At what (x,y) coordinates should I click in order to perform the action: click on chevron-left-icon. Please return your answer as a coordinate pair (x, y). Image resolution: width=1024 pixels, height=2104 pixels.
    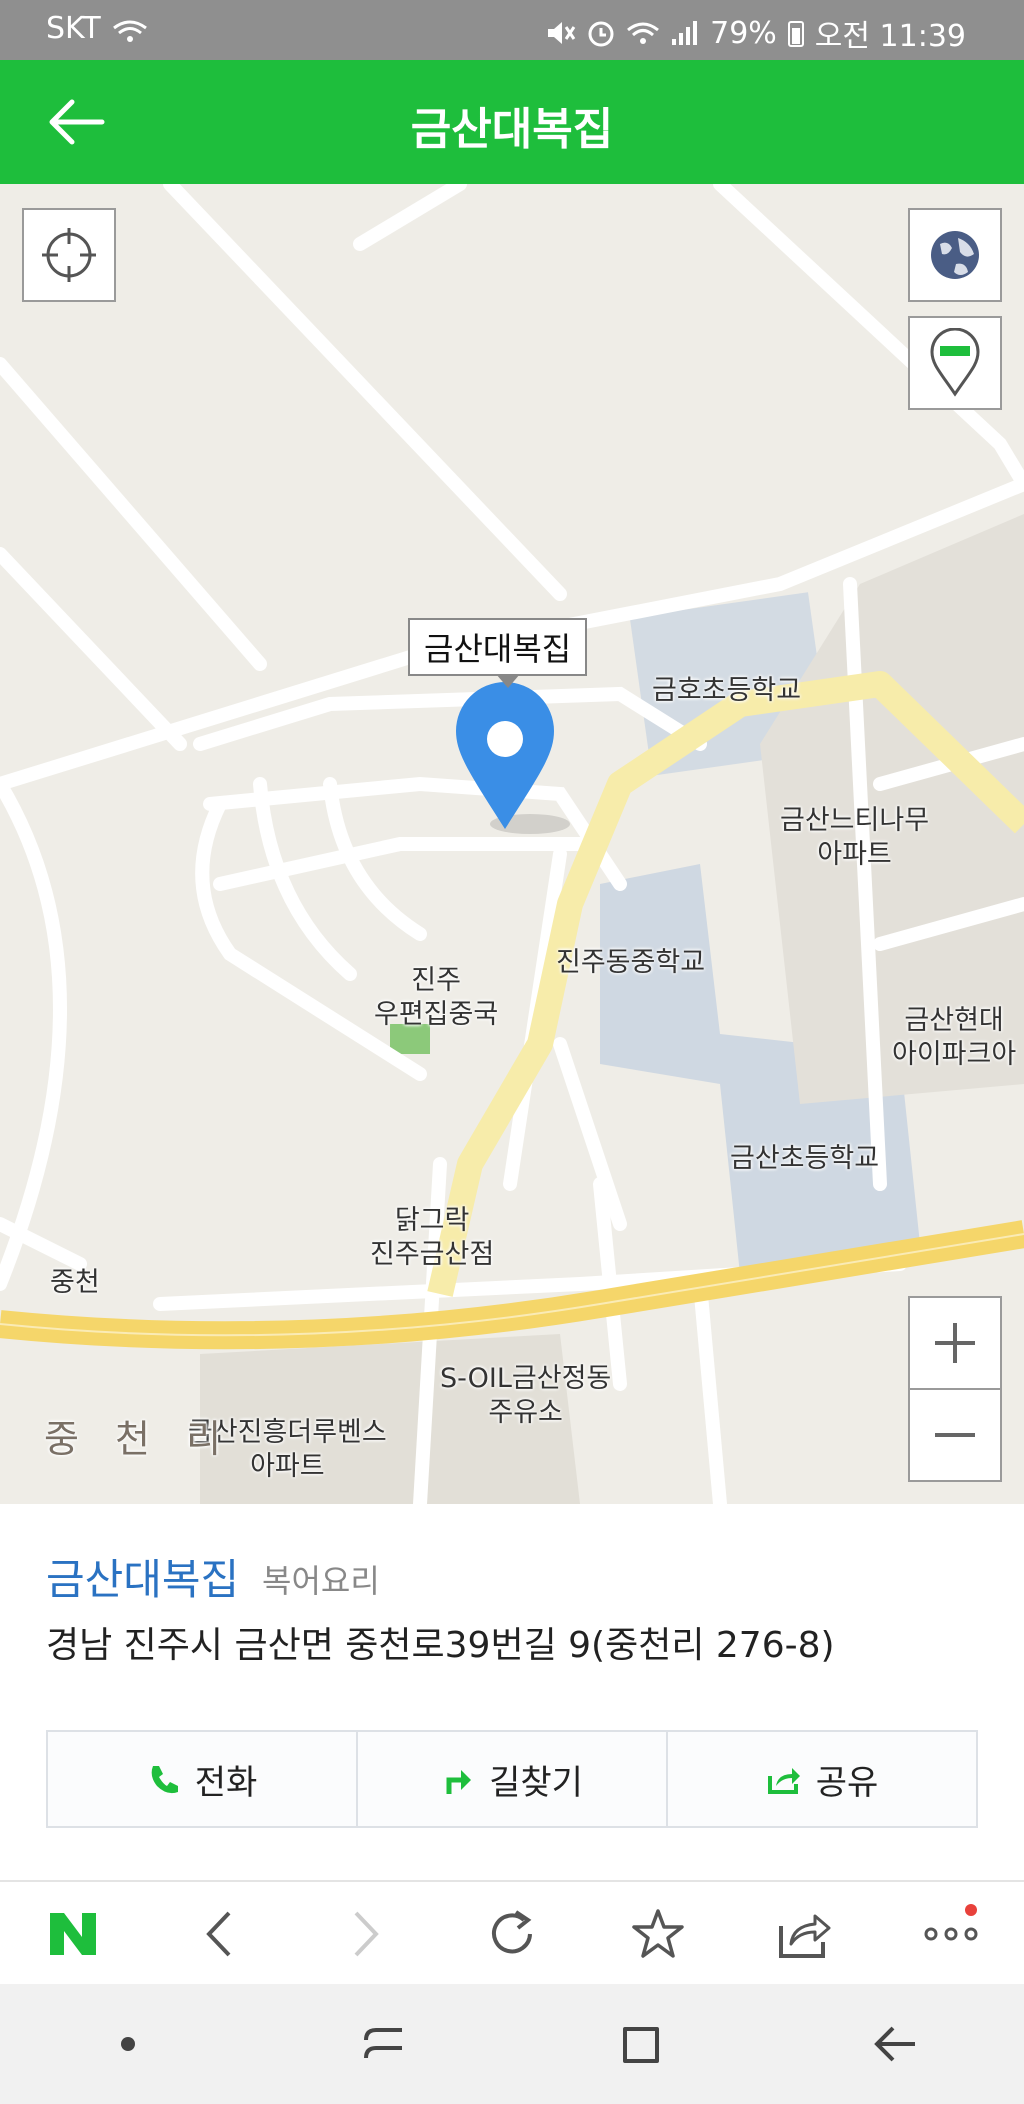
    Looking at the image, I should click on (218, 1934).